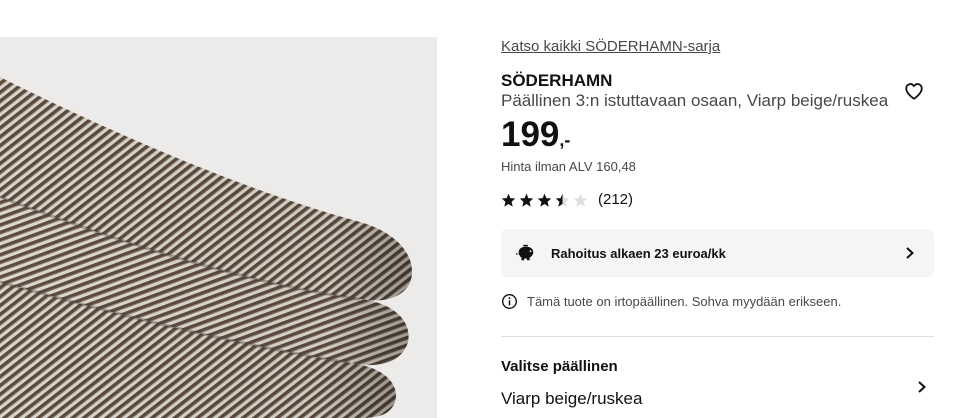  Describe the element at coordinates (580, 200) in the screenshot. I see `star-empty-icon` at that location.